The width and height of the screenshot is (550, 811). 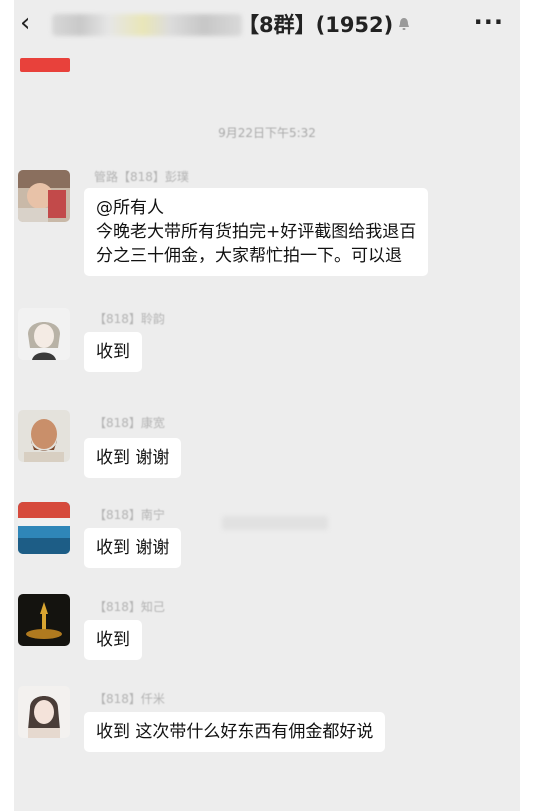 I want to click on sender-name: 【818】仟米, so click(x=129, y=699).